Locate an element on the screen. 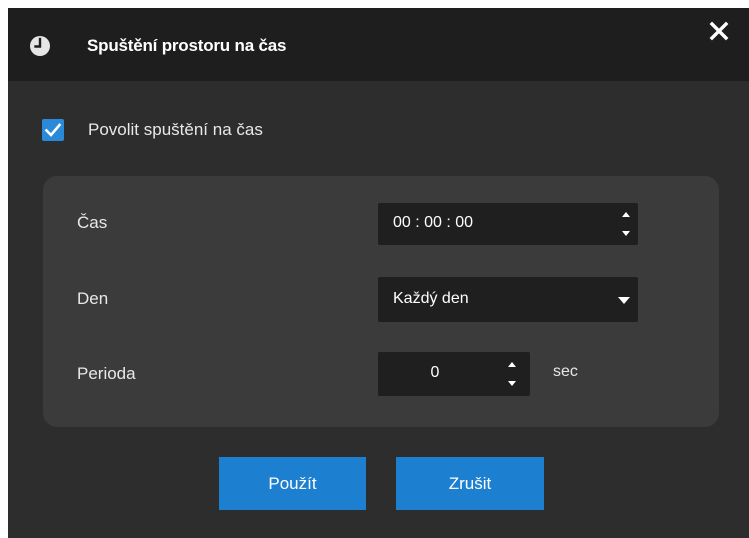  time-value: 00 : 00 : 00 is located at coordinates (433, 223).